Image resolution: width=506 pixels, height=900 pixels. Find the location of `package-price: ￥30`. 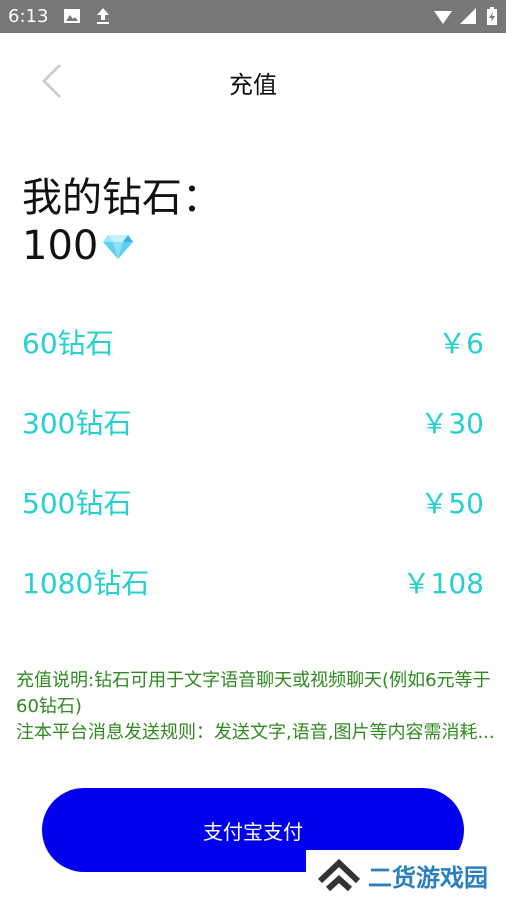

package-price: ￥30 is located at coordinates (452, 423).